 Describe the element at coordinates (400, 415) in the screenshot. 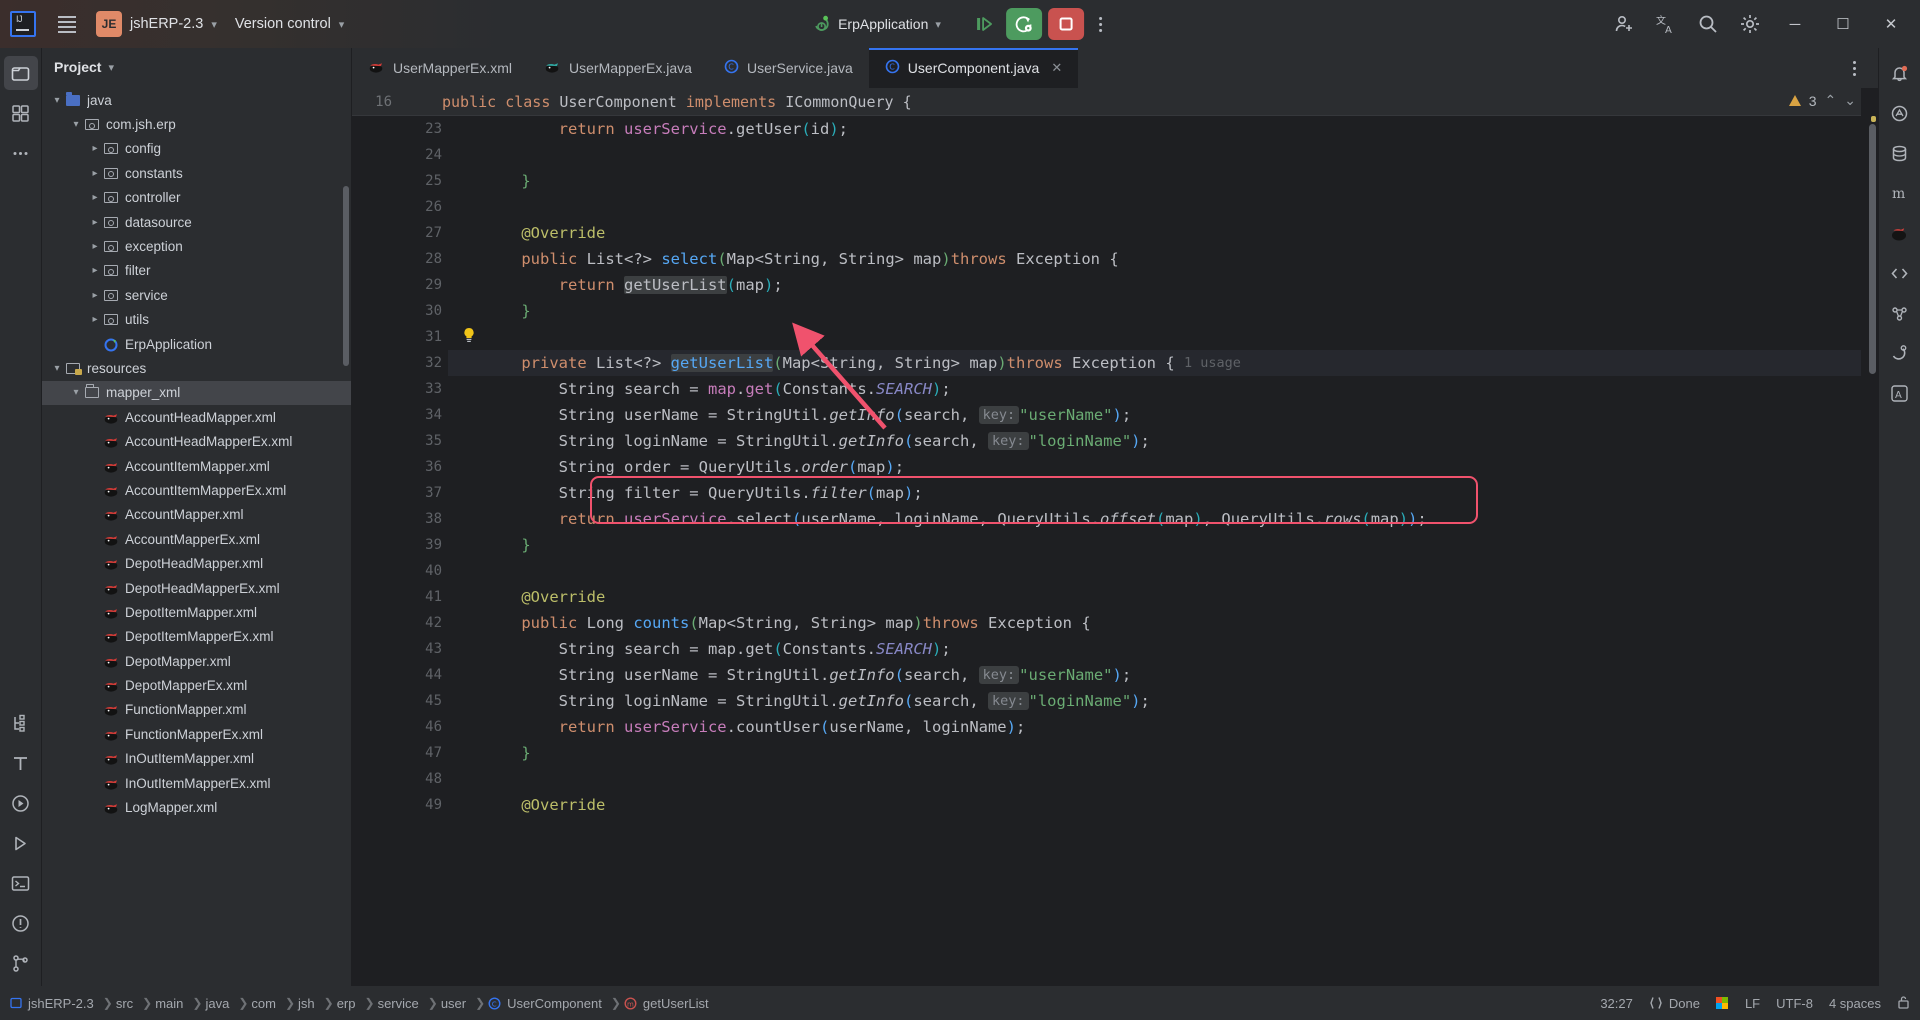

I see `gutter-line-34: 34` at that location.